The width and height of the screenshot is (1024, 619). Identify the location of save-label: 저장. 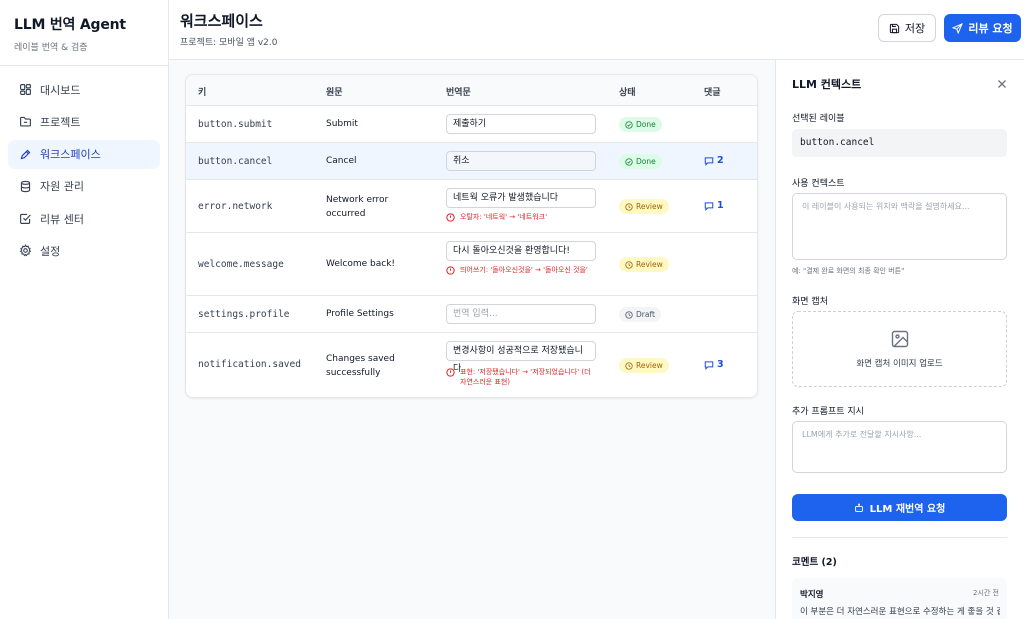
(915, 28).